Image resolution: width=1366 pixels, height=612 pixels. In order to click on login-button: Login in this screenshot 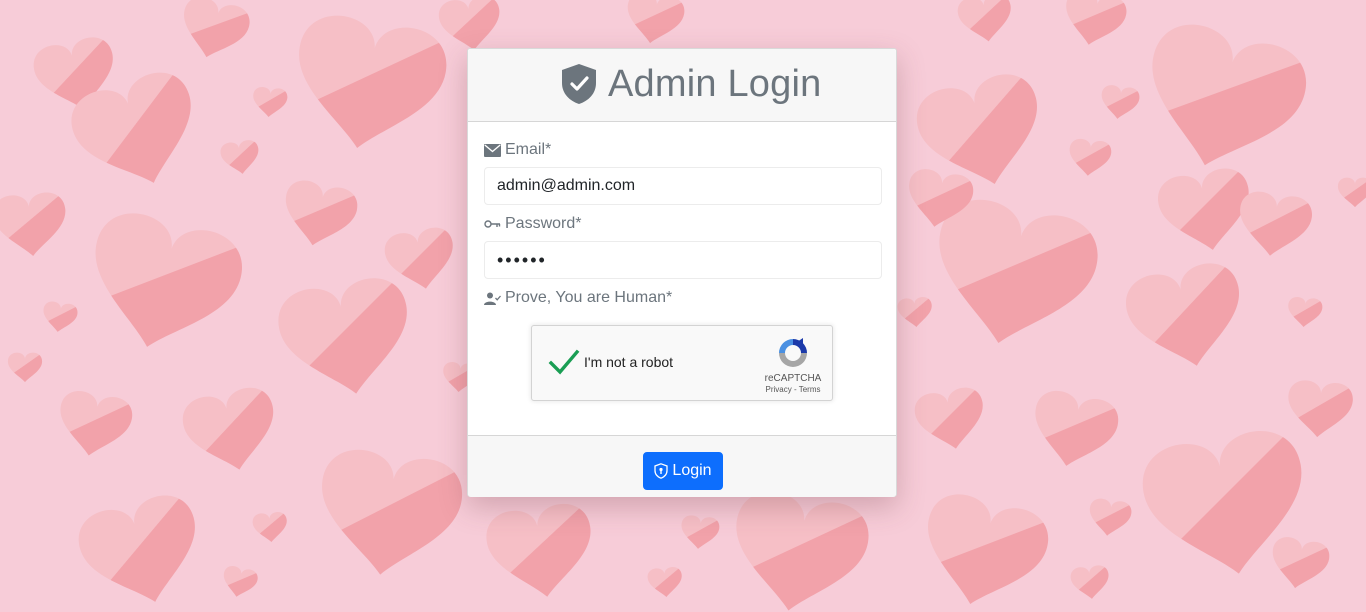, I will do `click(683, 471)`.